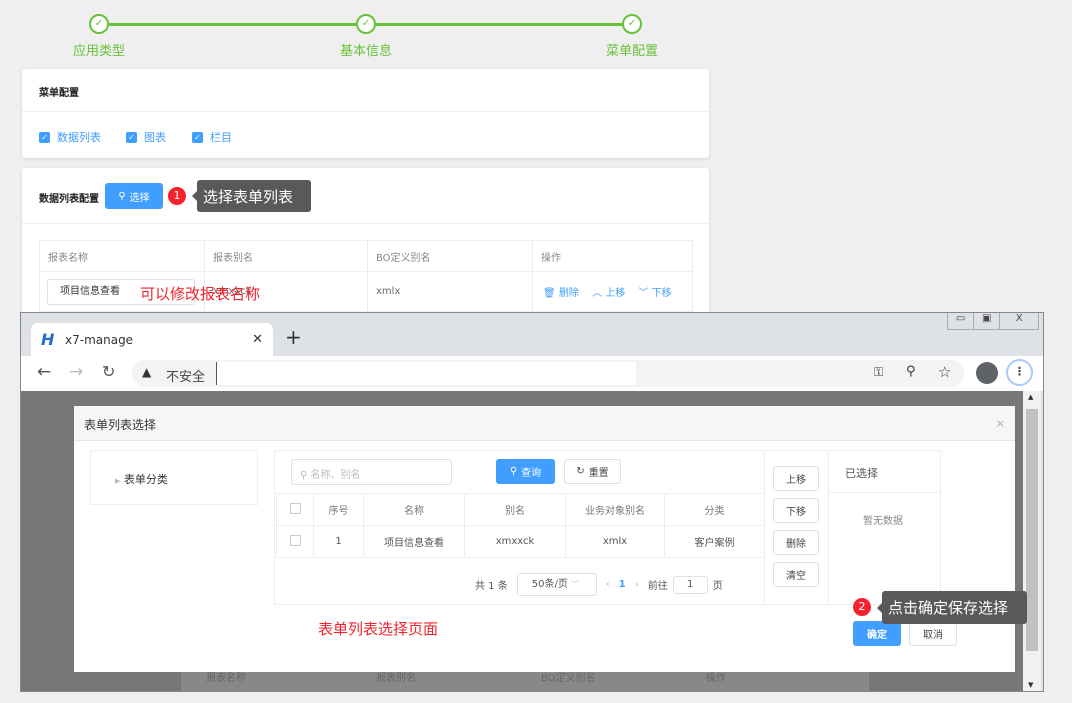 The image size is (1072, 703). Describe the element at coordinates (134, 196) in the screenshot. I see `select-button: ⚲ 选择` at that location.